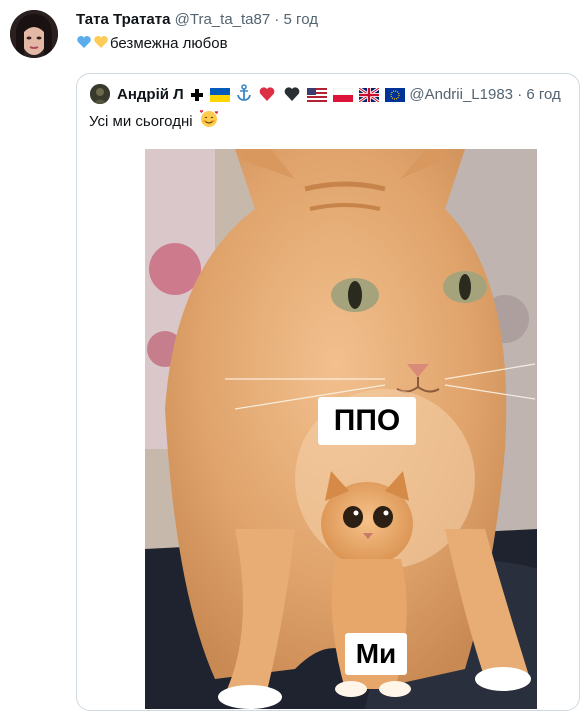 Image resolution: width=581 pixels, height=716 pixels. I want to click on quoted-author-avatar, so click(100, 94).